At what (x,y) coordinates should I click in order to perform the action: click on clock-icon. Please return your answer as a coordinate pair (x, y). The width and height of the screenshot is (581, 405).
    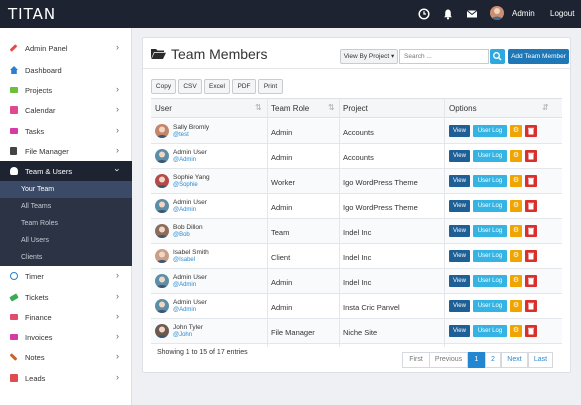
    Looking at the image, I should click on (424, 14).